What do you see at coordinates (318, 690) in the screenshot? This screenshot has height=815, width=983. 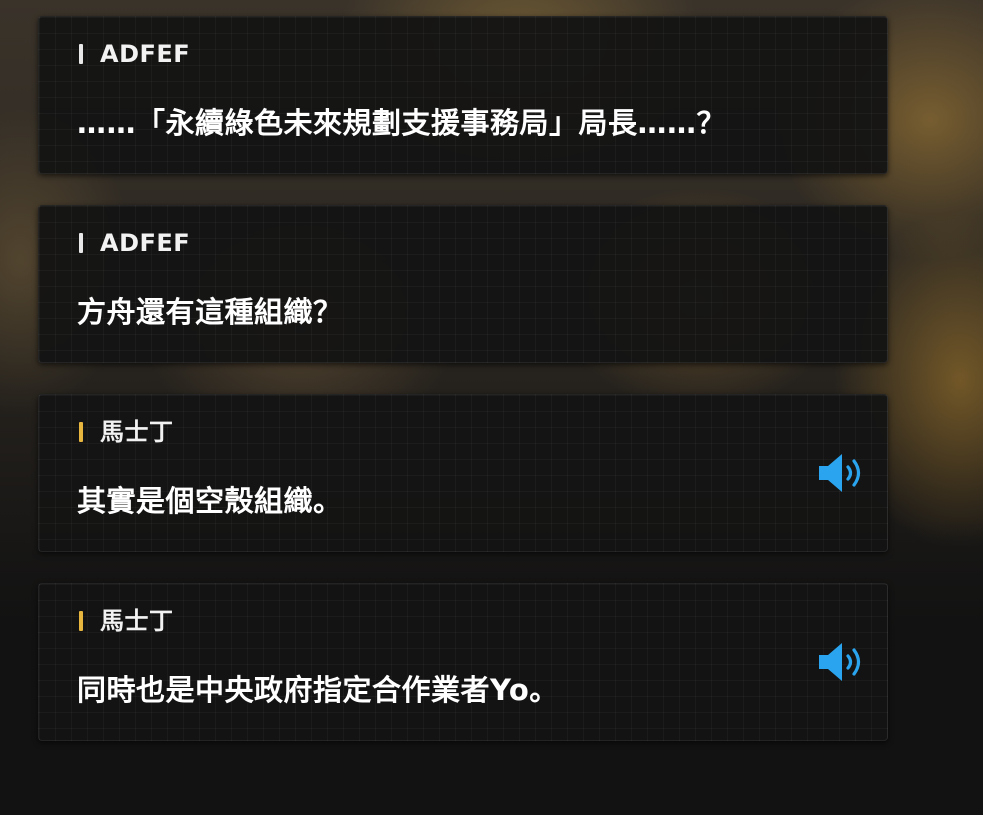 I see `dialogue-text: 同時也是中央政府指定合作業者Yo。` at bounding box center [318, 690].